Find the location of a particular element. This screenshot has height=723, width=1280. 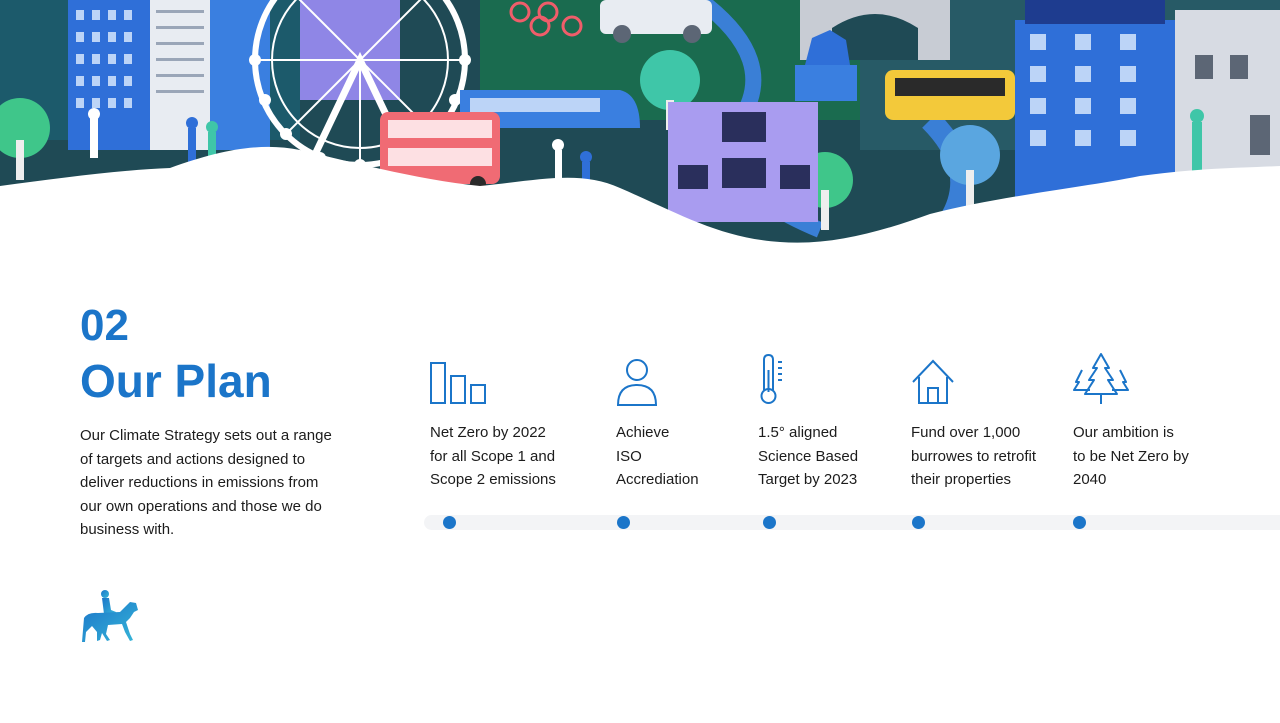

target-net-zero-2040: Our ambition is to be Net Zero by 2040 is located at coordinates (1131, 422).